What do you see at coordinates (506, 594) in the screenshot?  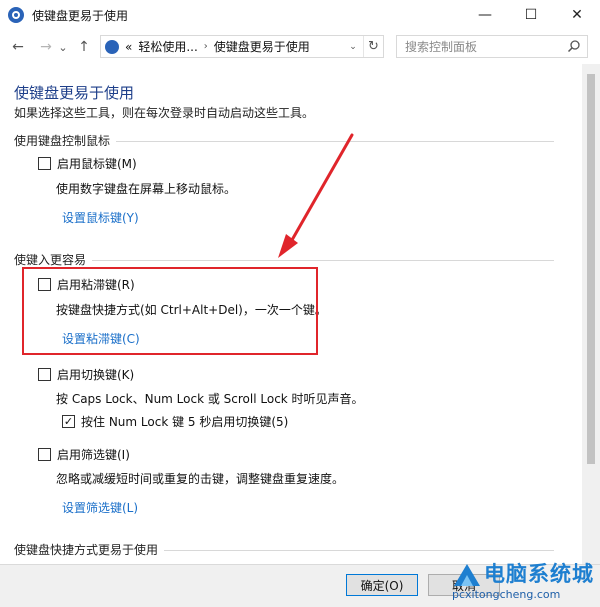 I see `watermark-subtitle: pcxitongcheng.com` at bounding box center [506, 594].